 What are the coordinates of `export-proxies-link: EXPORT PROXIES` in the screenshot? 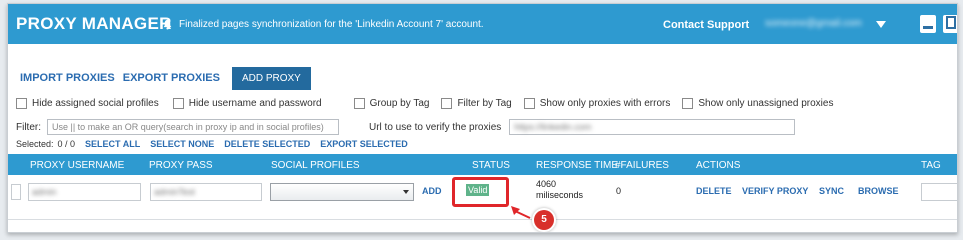 It's located at (171, 78).